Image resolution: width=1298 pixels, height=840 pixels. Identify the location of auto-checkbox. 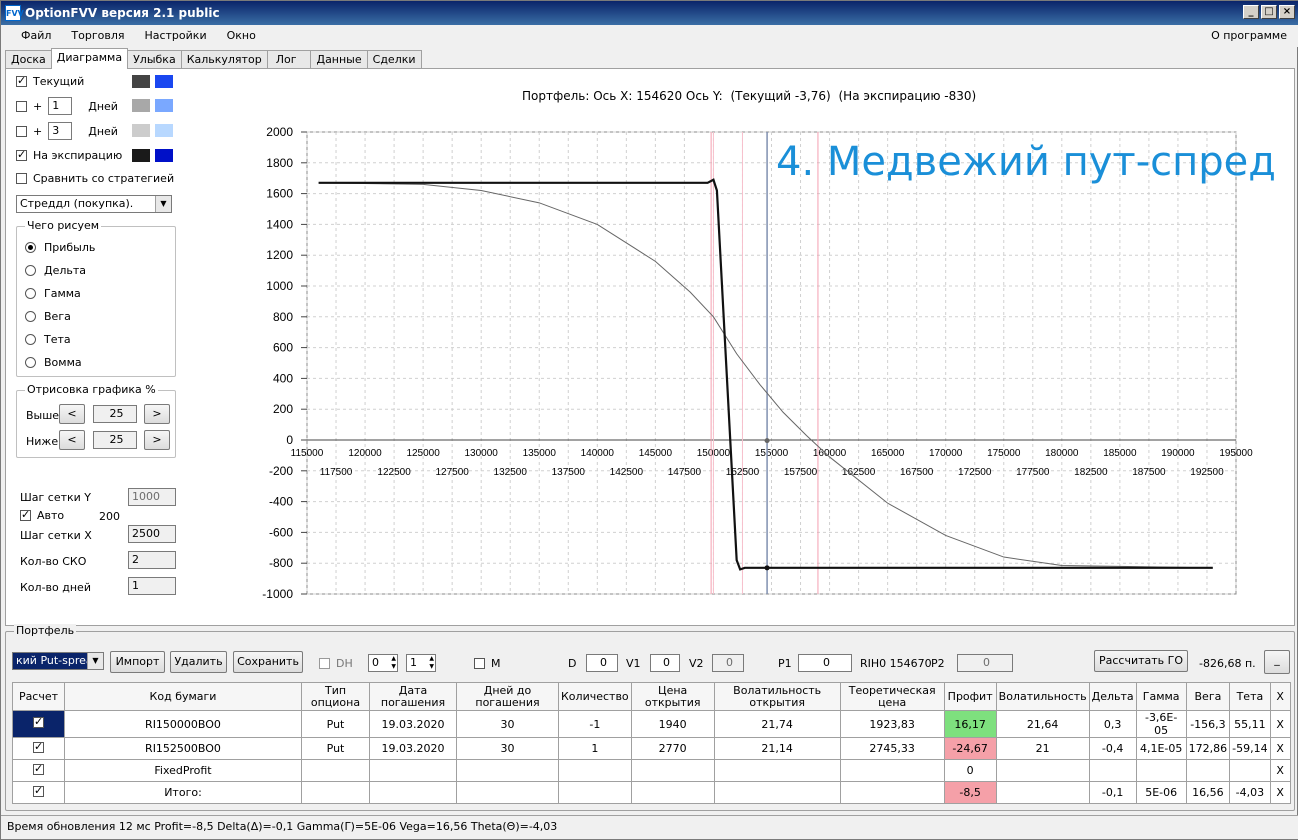
(25, 514).